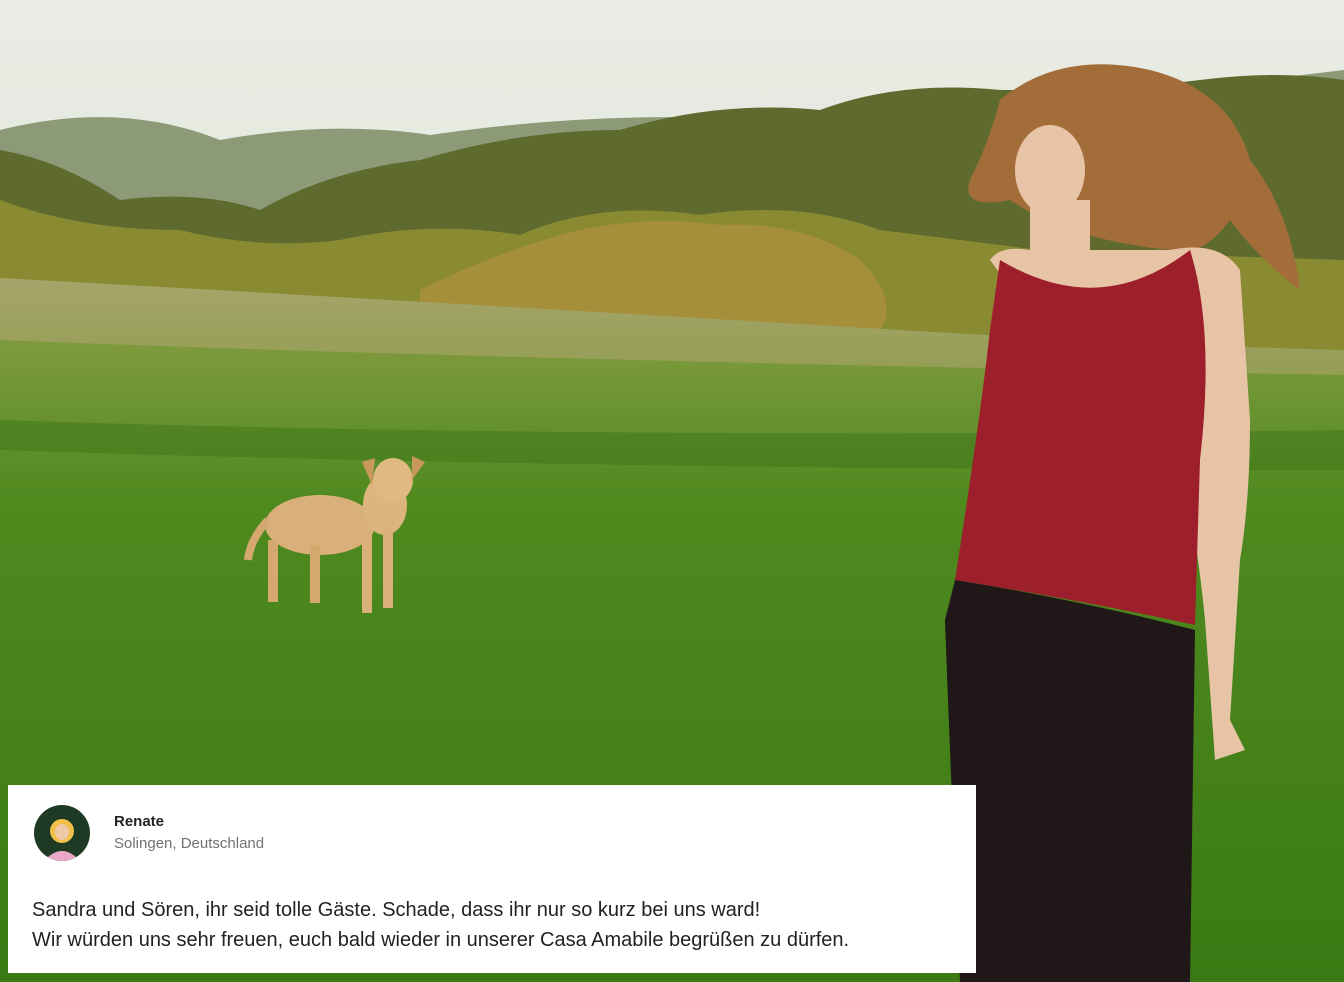 The image size is (1344, 982). What do you see at coordinates (493, 833) in the screenshot?
I see `reviewer-header: Renate Solingen, Deutschland` at bounding box center [493, 833].